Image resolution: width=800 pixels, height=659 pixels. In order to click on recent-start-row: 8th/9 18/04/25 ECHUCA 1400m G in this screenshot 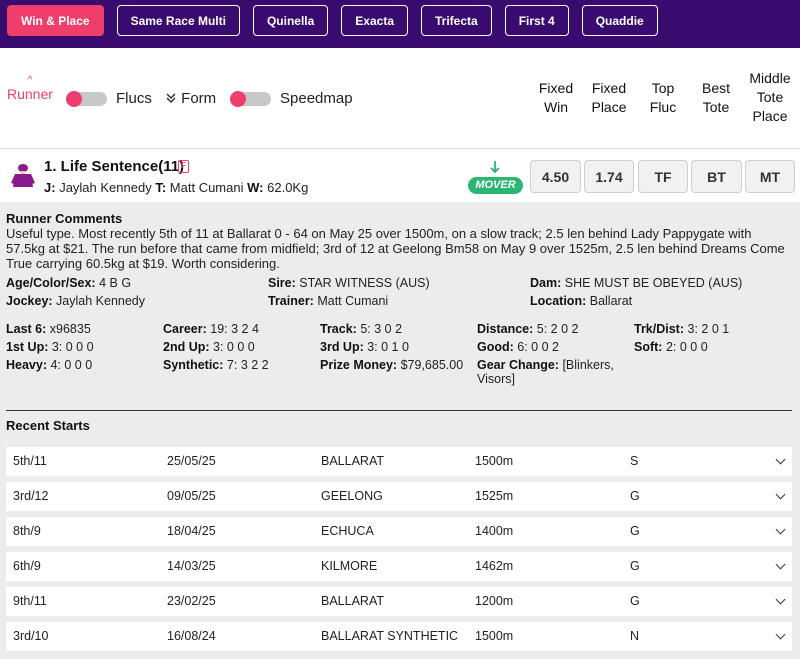, I will do `click(399, 531)`.